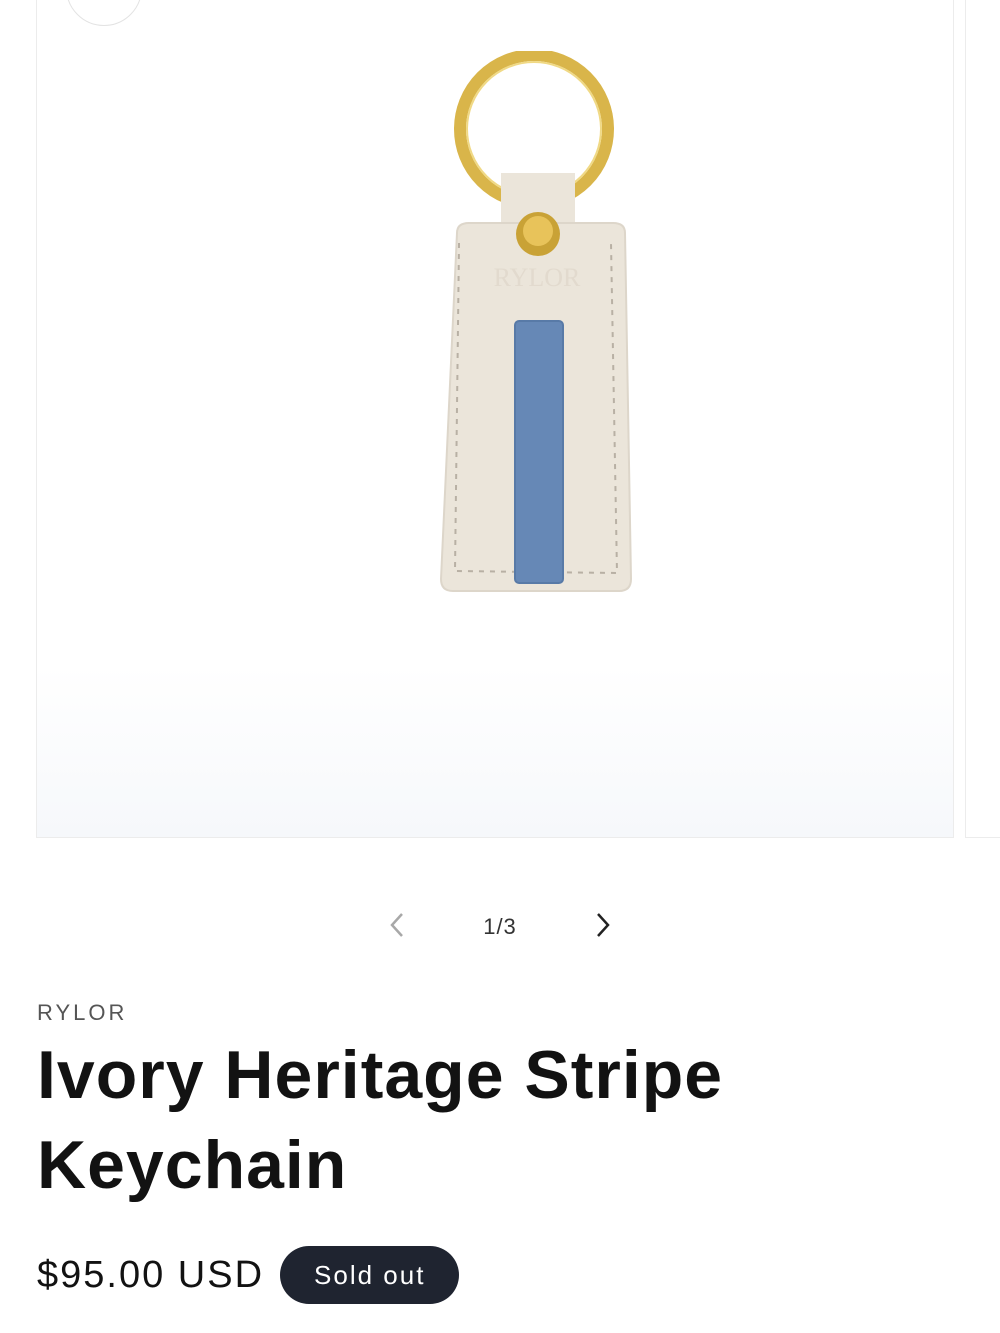  What do you see at coordinates (82, 1012) in the screenshot?
I see `product-vendor: RYLOR` at bounding box center [82, 1012].